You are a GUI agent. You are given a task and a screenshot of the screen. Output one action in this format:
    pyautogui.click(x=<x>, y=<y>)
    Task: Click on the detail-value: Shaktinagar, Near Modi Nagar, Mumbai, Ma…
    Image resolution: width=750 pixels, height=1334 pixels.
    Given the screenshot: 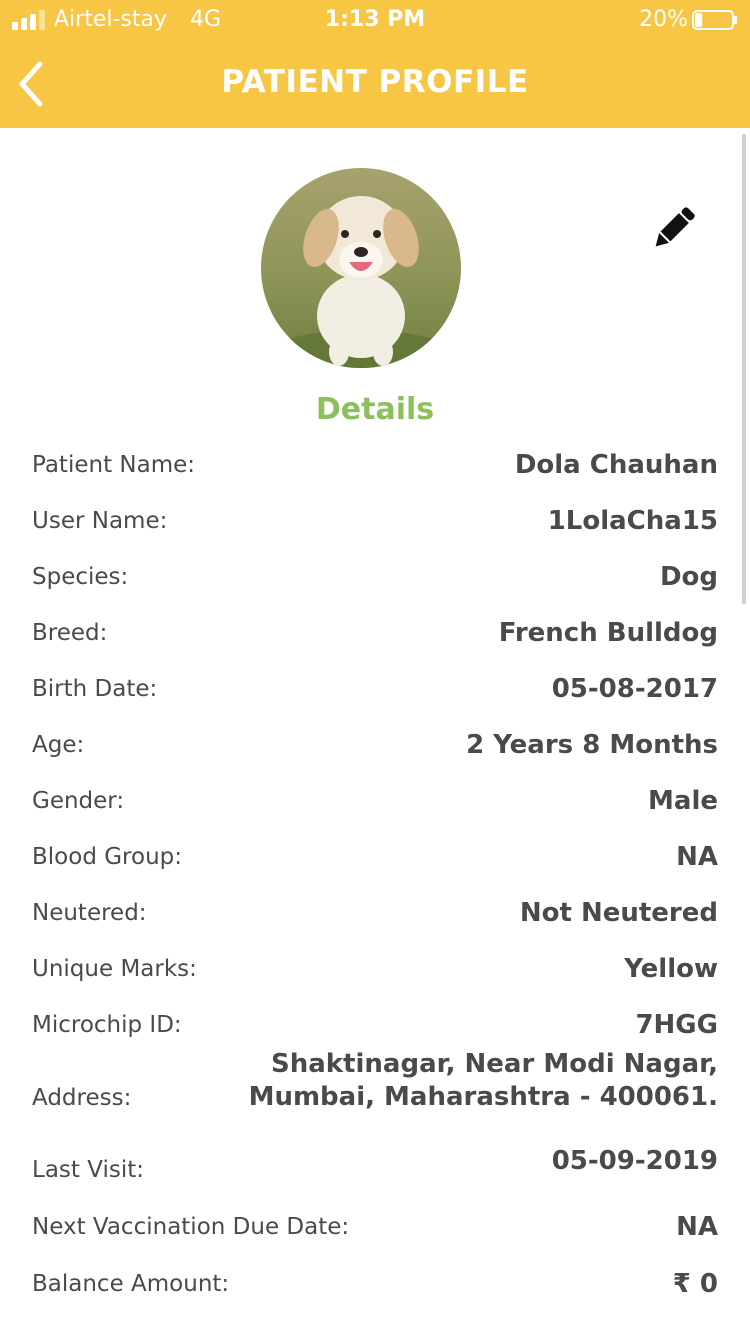 What is the action you would take?
    pyautogui.click(x=483, y=1080)
    